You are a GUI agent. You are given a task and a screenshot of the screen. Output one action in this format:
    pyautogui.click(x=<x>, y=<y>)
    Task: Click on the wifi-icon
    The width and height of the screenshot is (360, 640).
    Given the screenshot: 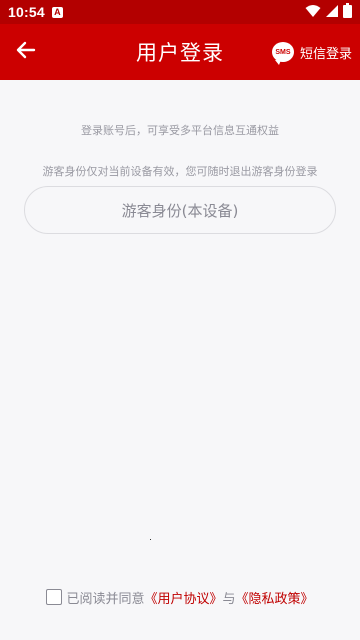 What is the action you would take?
    pyautogui.click(x=313, y=12)
    